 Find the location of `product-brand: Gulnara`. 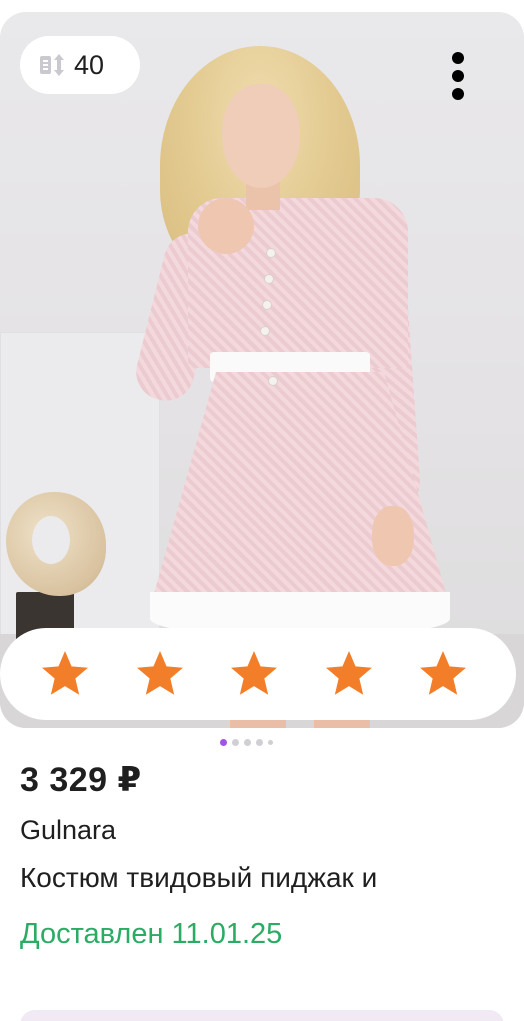

product-brand: Gulnara is located at coordinates (68, 830).